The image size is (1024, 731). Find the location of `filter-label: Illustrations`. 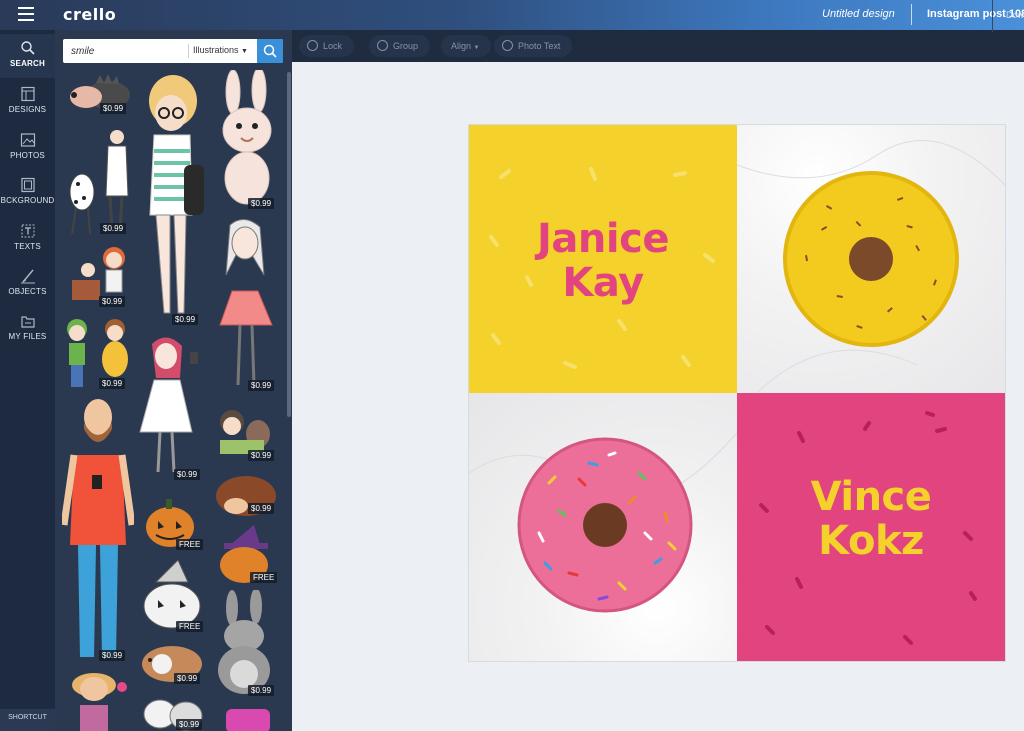

filter-label: Illustrations is located at coordinates (216, 50).